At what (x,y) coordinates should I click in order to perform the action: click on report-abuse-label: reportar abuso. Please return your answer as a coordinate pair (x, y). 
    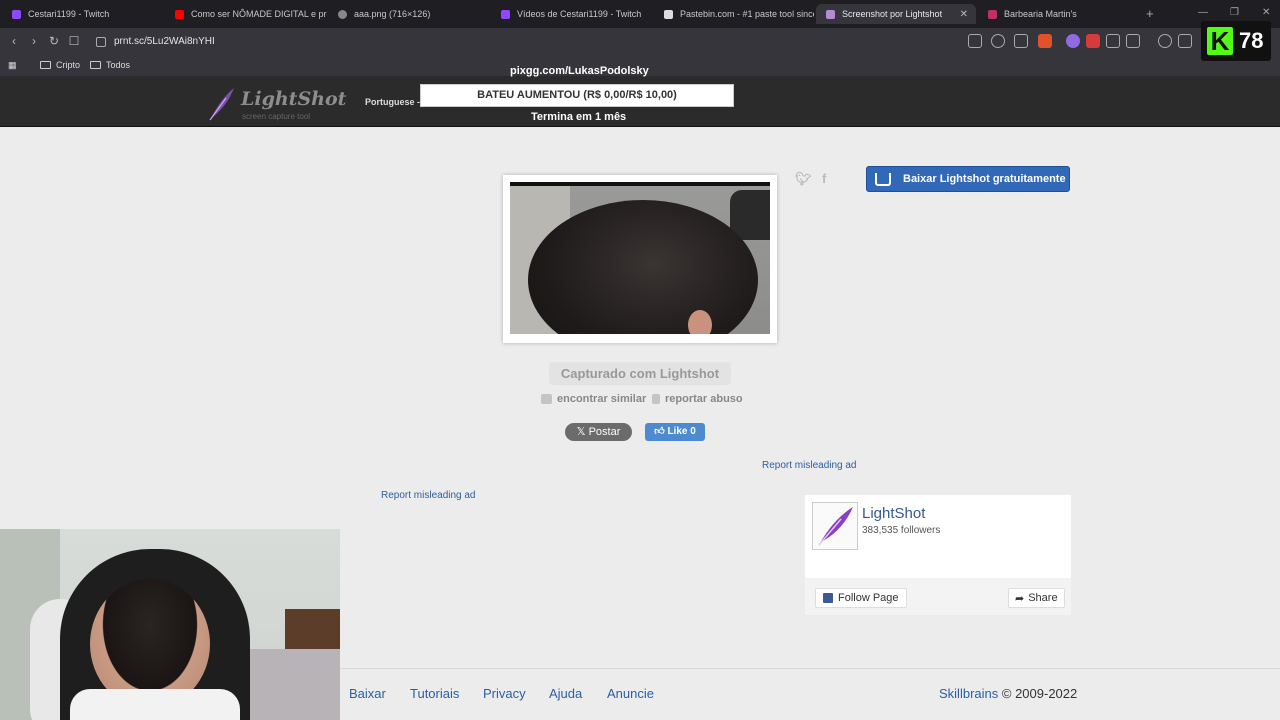
    Looking at the image, I should click on (704, 399).